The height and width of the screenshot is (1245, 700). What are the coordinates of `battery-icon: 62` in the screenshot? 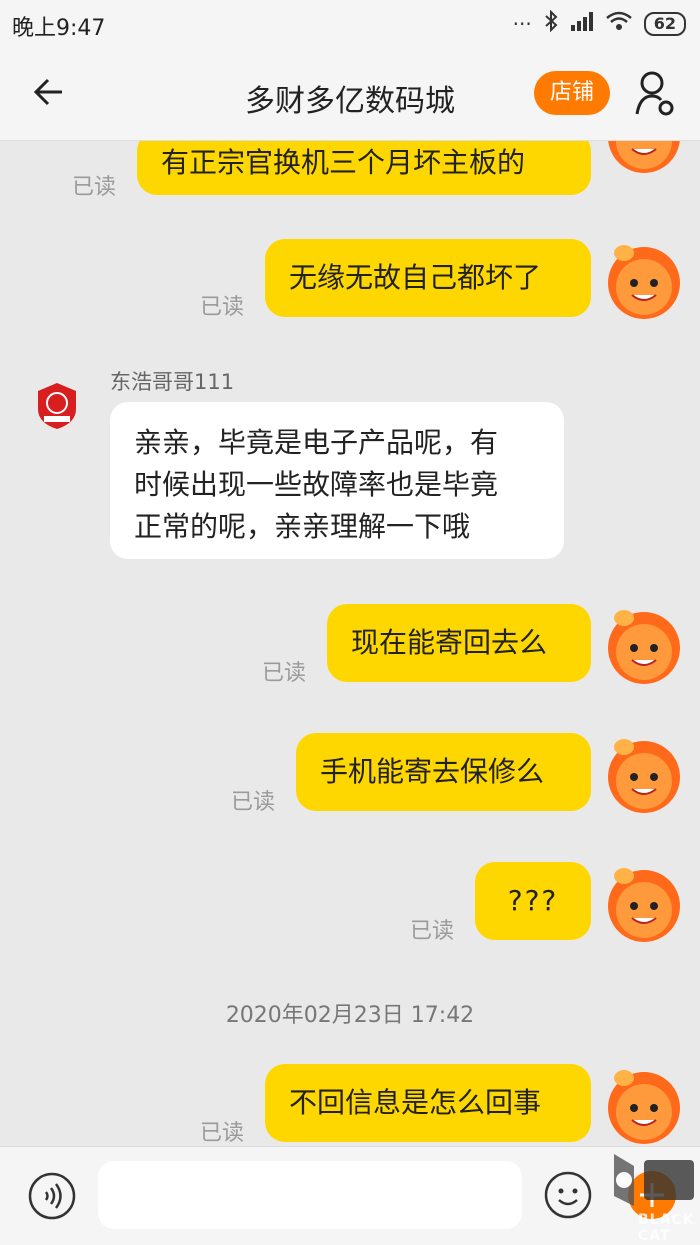 It's located at (664, 23).